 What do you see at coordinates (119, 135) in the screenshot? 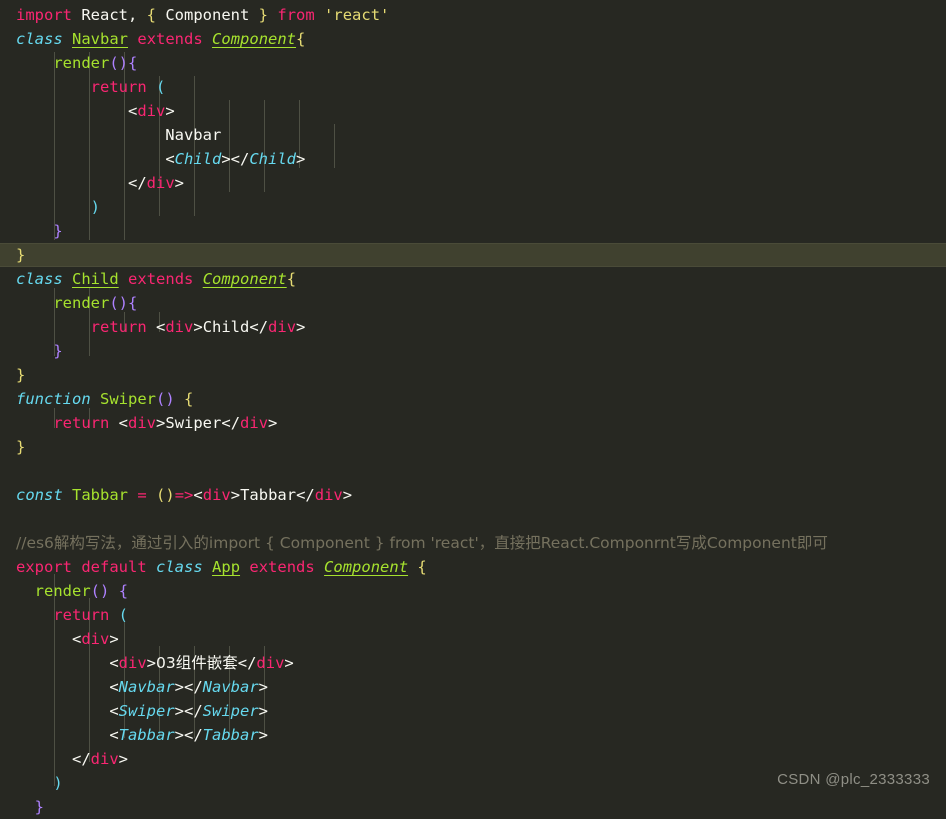
I see `code-token-text: Navbar` at bounding box center [119, 135].